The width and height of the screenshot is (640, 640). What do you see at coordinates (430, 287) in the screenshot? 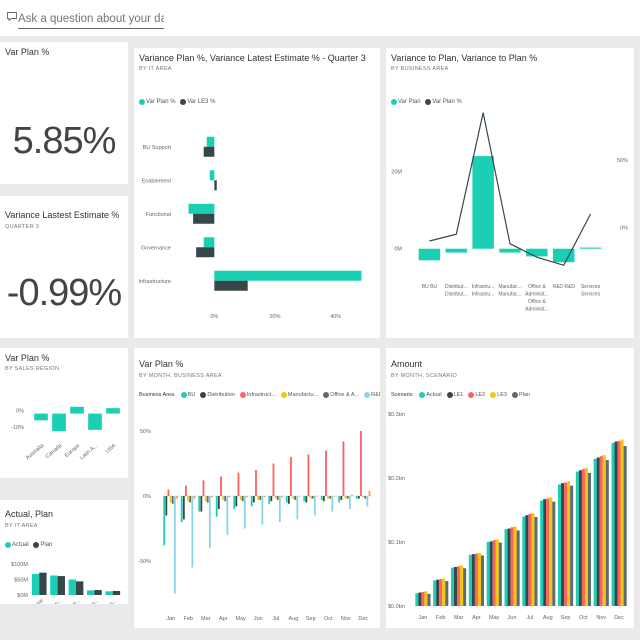
I see `x-tick-label: BU BU` at bounding box center [430, 287].